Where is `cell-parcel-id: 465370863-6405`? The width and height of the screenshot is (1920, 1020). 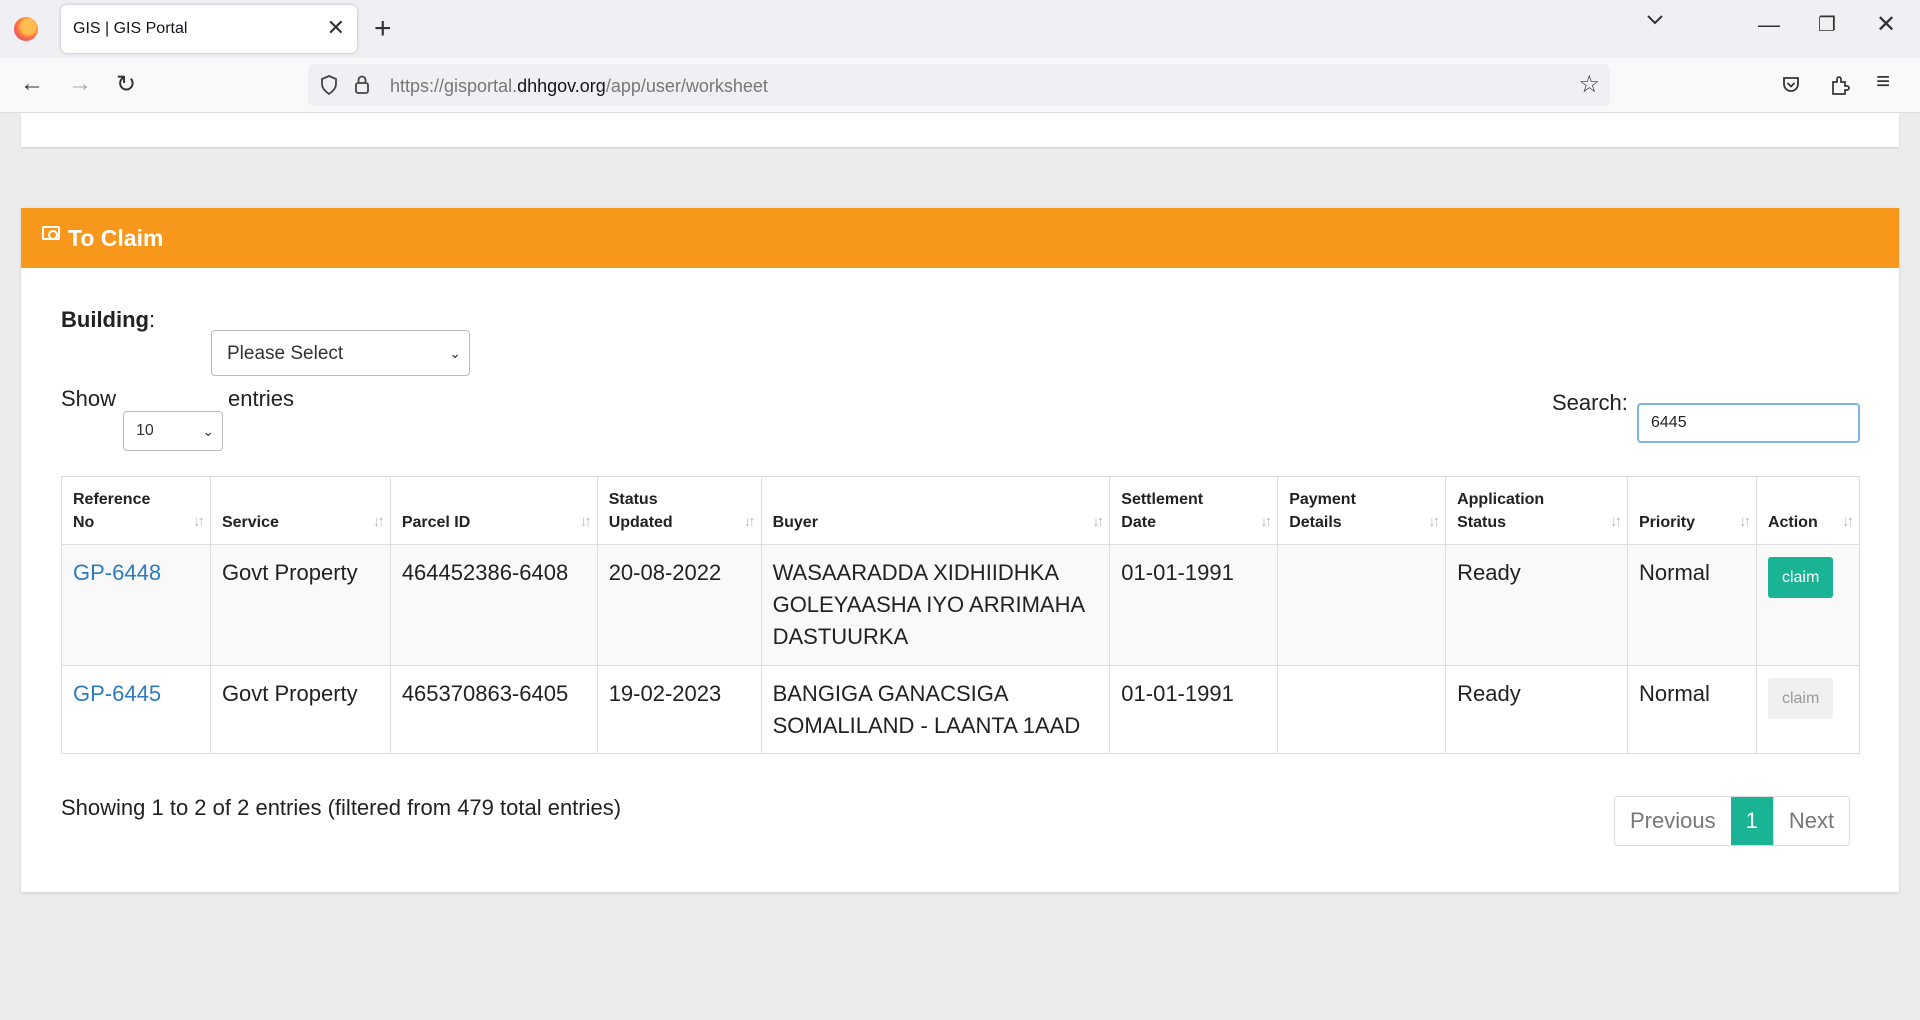
cell-parcel-id: 465370863-6405 is located at coordinates (493, 709).